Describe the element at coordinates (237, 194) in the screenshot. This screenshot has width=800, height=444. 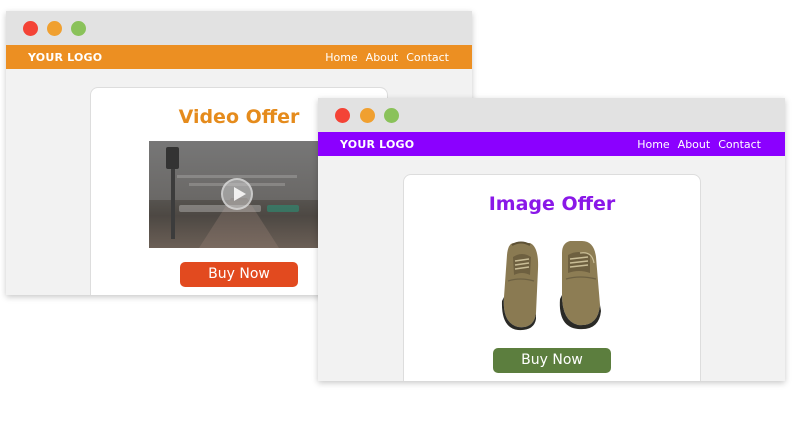
I see `play-icon` at that location.